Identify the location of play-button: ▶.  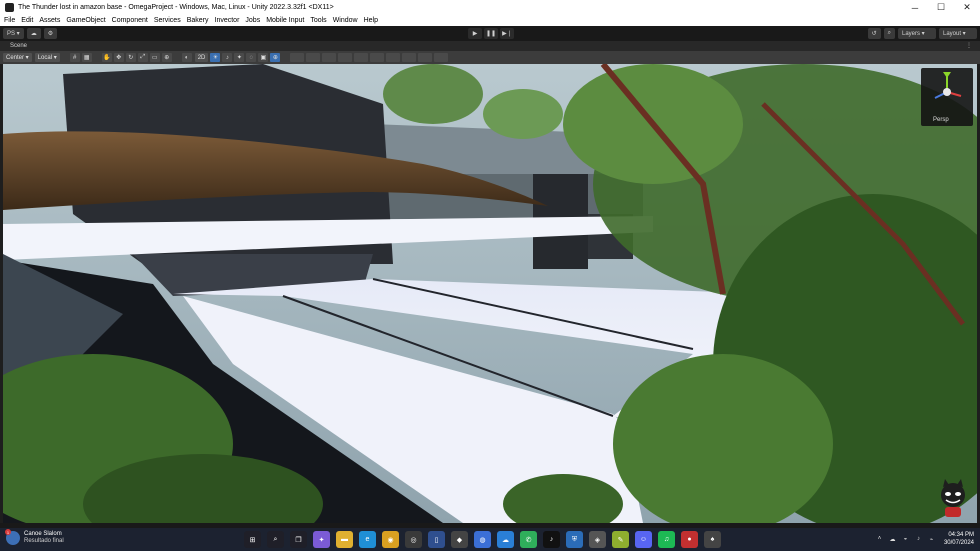
(475, 33).